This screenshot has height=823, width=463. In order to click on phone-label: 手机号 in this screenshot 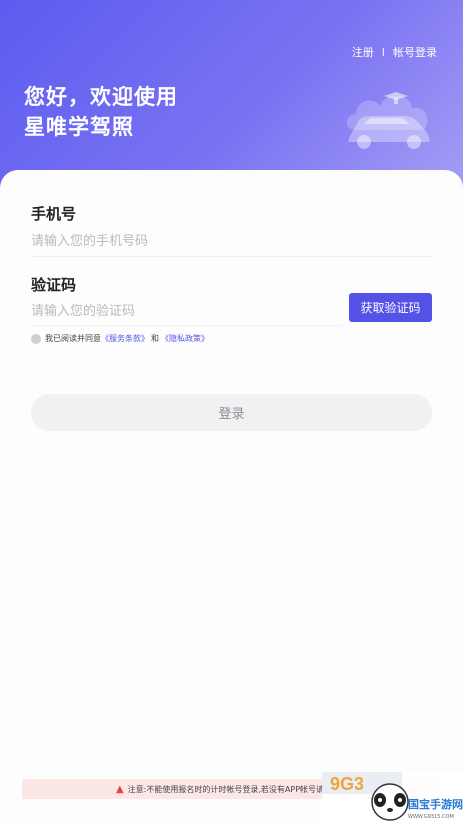, I will do `click(54, 214)`.